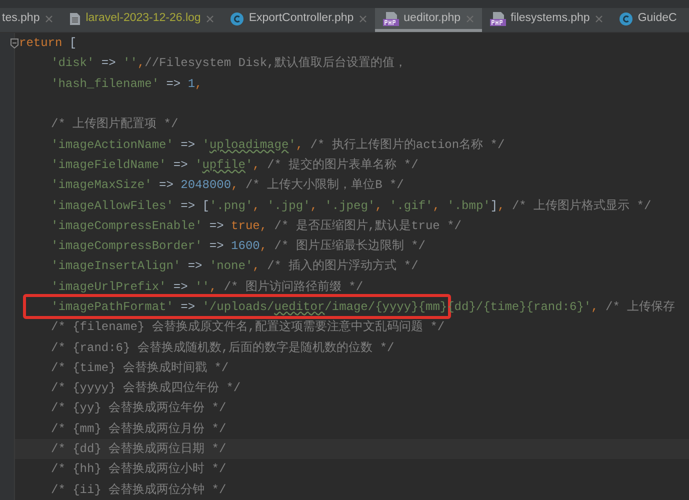 This screenshot has width=689, height=500. What do you see at coordinates (238, 246) in the screenshot?
I see `code-line: 'imageCompressBorder' => 1600, /* 图片压缩最长边限制 */` at bounding box center [238, 246].